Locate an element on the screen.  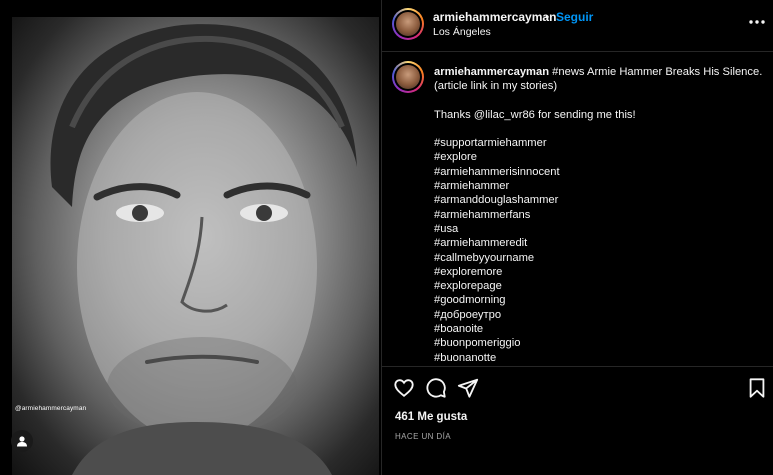
post-header: armiehammercayman • Seguir Los Ángeles is located at coordinates (577, 26).